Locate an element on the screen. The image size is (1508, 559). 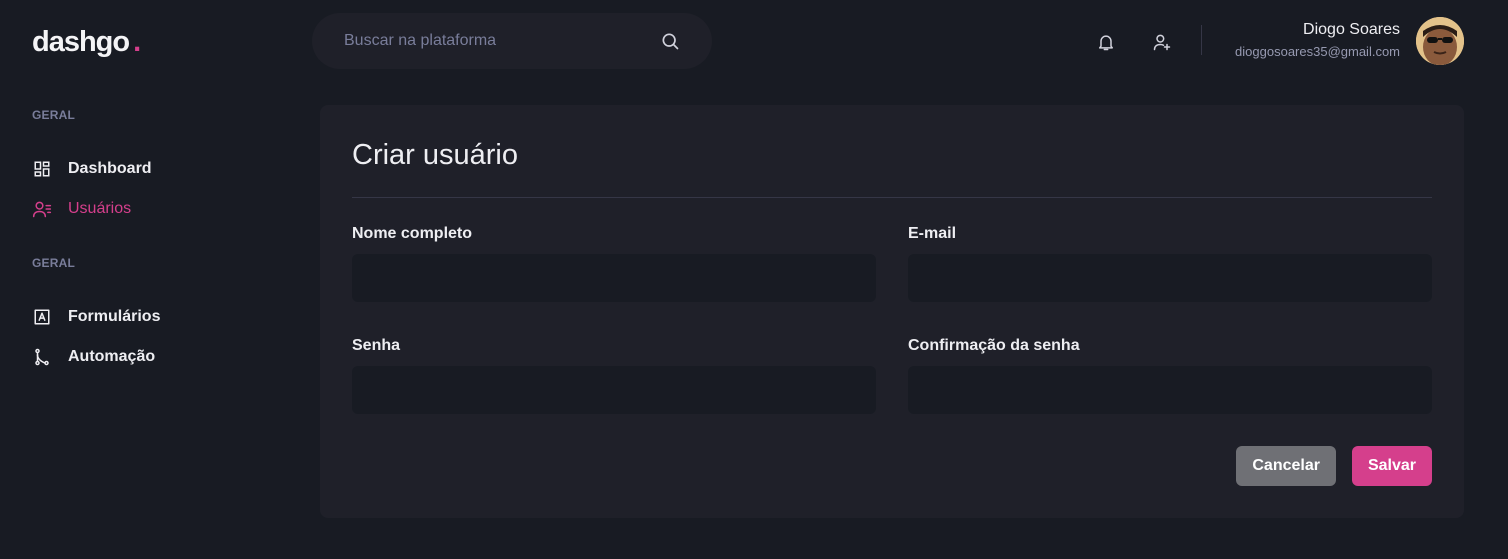
cancel-button: Cancelar is located at coordinates (1286, 466).